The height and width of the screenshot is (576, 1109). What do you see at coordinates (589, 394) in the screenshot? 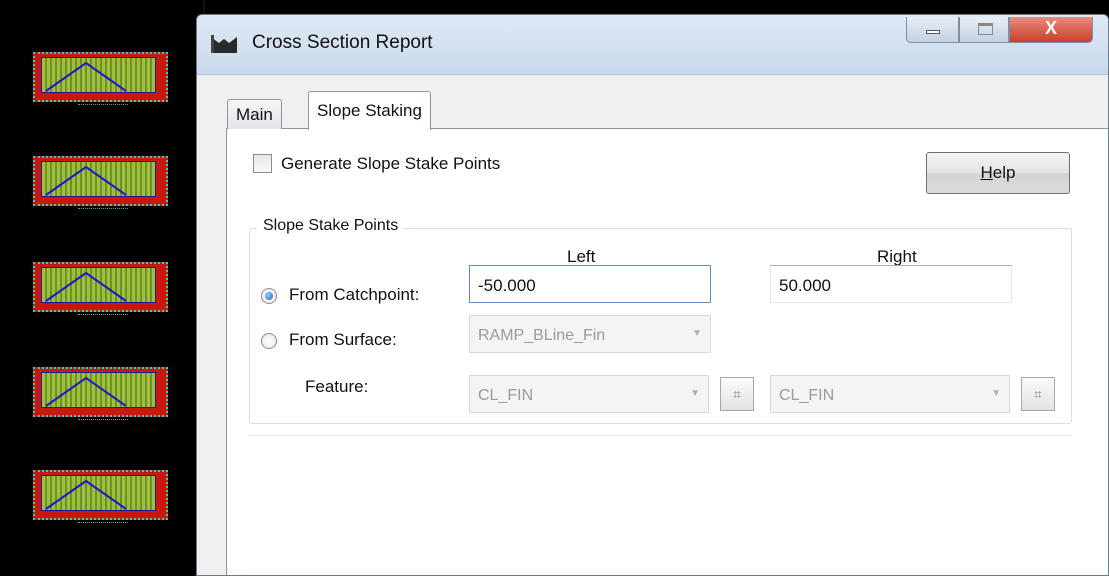
I see `left-feature-select: CL_FIN ▼` at bounding box center [589, 394].